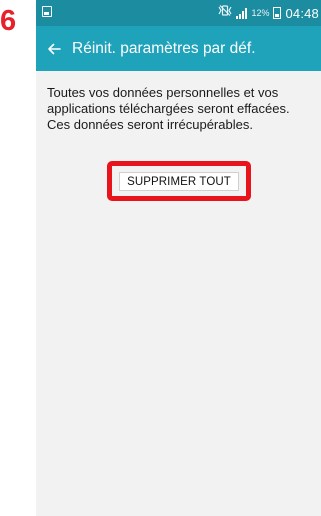 The height and width of the screenshot is (516, 321). I want to click on app-bar: Réinit. paramètres par déf., so click(178, 48).